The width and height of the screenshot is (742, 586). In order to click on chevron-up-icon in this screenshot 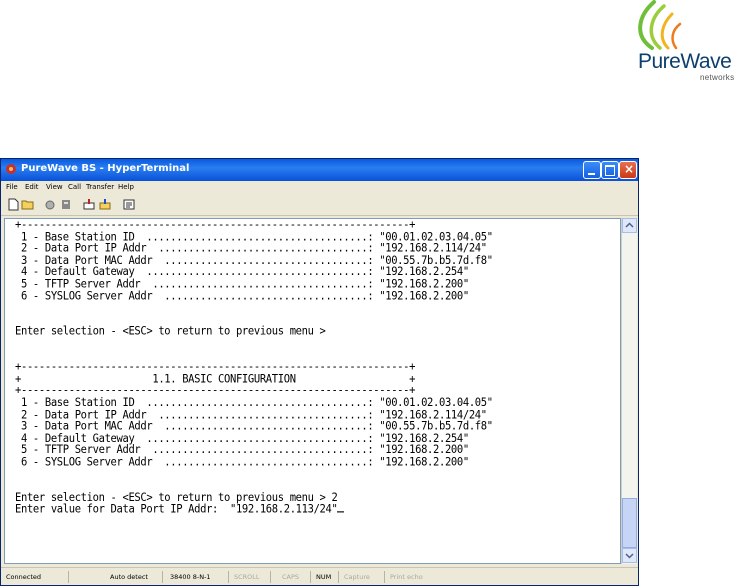, I will do `click(629, 225)`.